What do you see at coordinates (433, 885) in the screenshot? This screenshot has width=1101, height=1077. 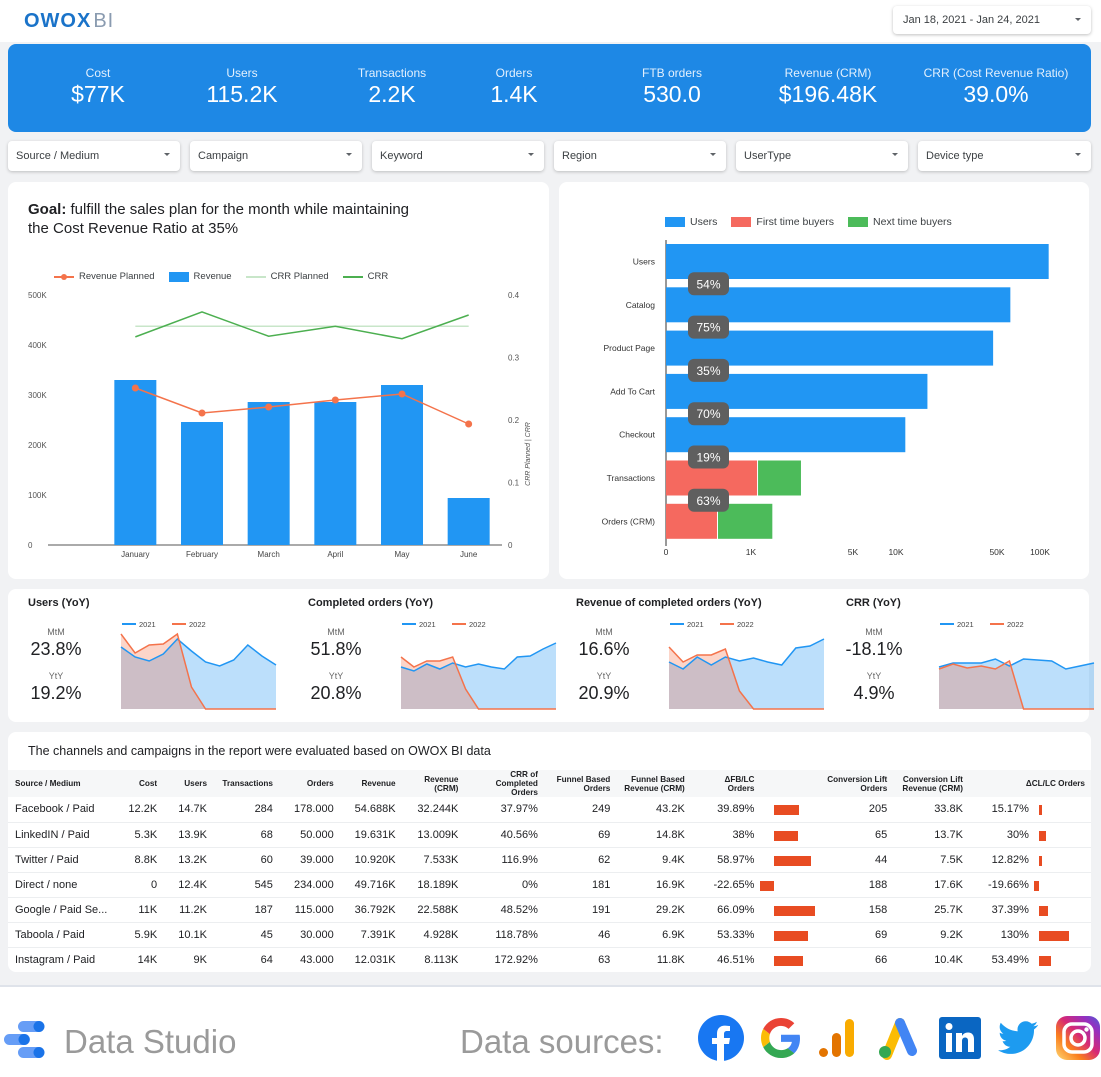 I see `cell-revenue_crm: 18.189K` at bounding box center [433, 885].